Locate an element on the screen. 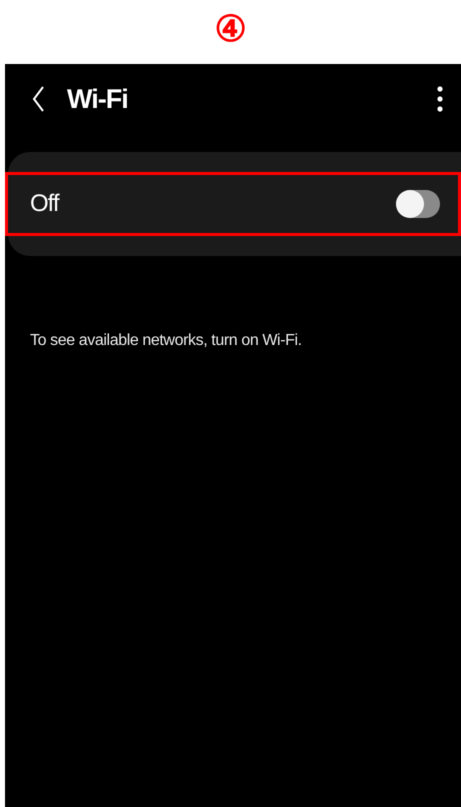 The image size is (461, 807). step-number: ④ is located at coordinates (230, 29).